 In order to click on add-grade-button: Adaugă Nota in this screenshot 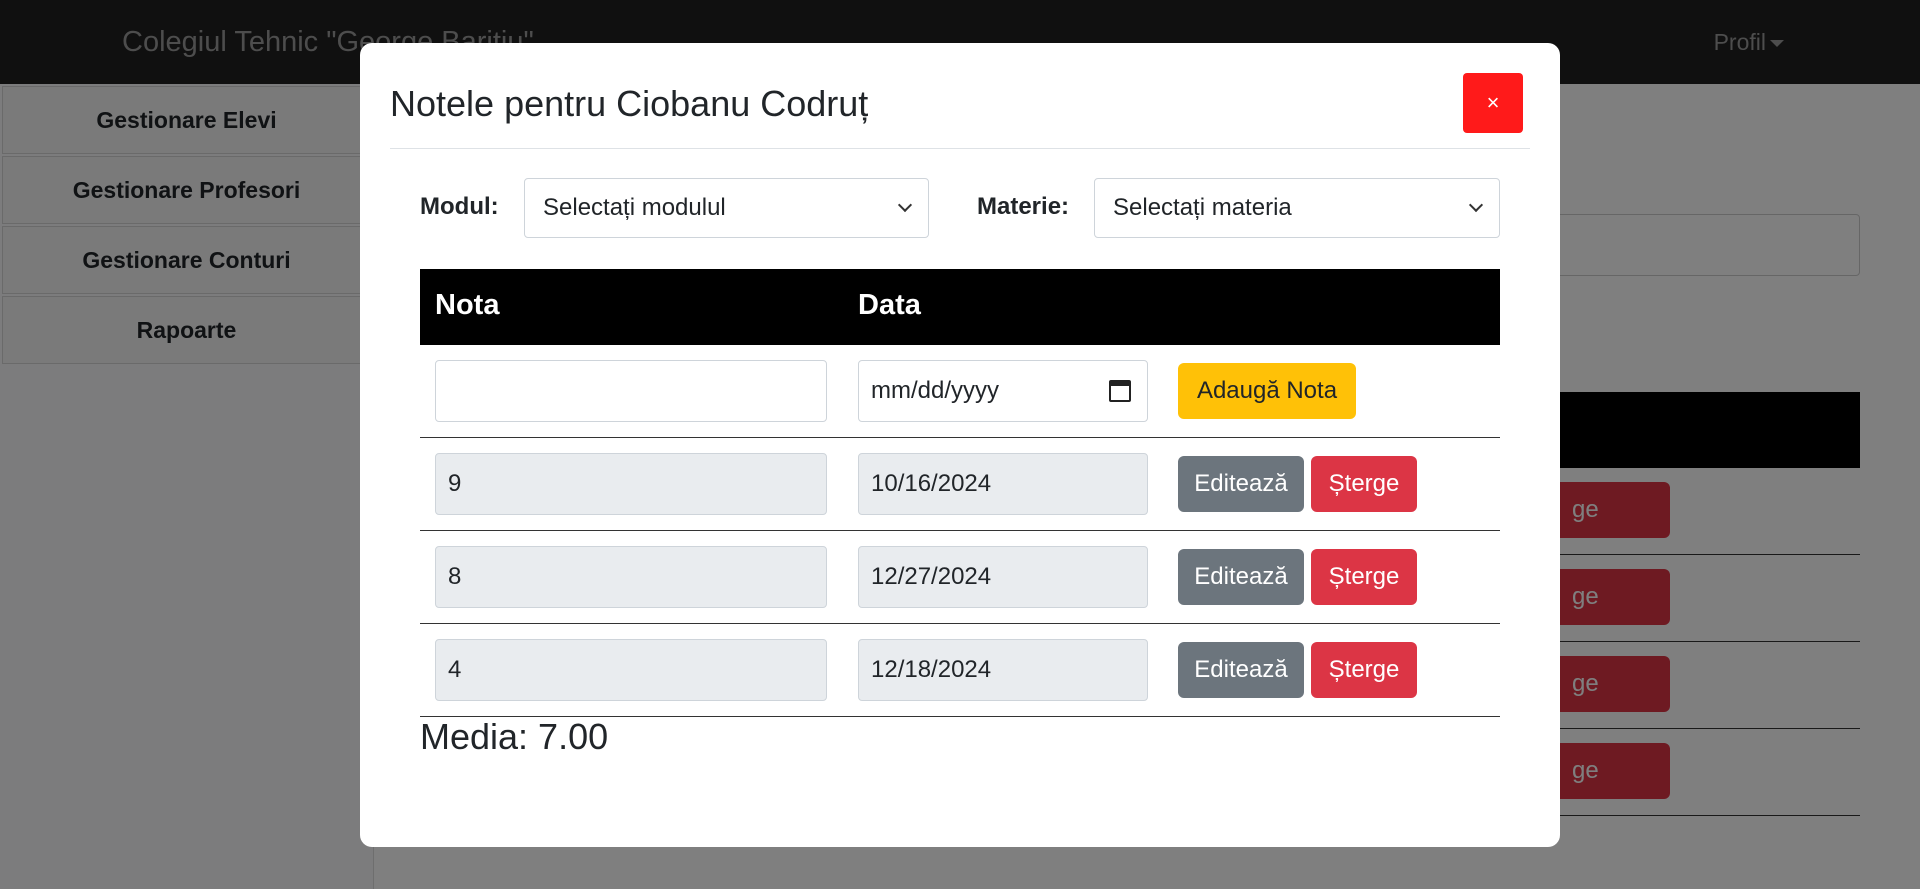, I will do `click(1267, 391)`.